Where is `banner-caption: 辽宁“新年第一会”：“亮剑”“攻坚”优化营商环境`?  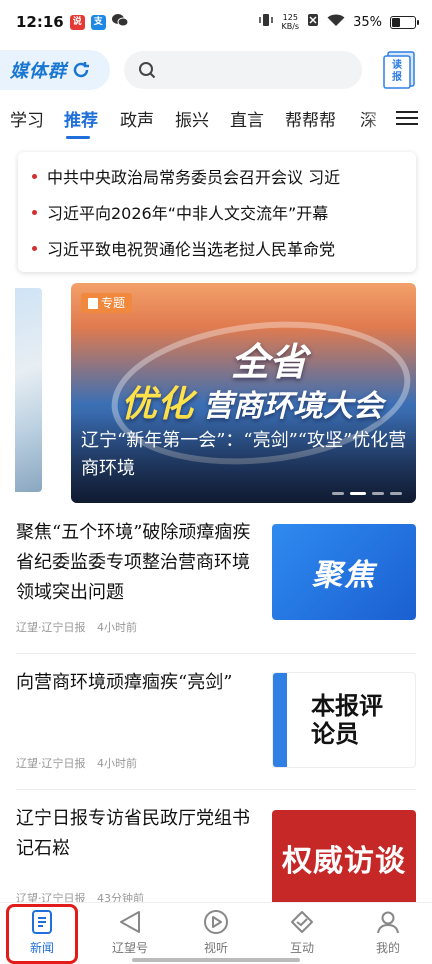
banner-caption: 辽宁“新年第一会”：“亮剑”“攻坚”优化营商环境 is located at coordinates (244, 454).